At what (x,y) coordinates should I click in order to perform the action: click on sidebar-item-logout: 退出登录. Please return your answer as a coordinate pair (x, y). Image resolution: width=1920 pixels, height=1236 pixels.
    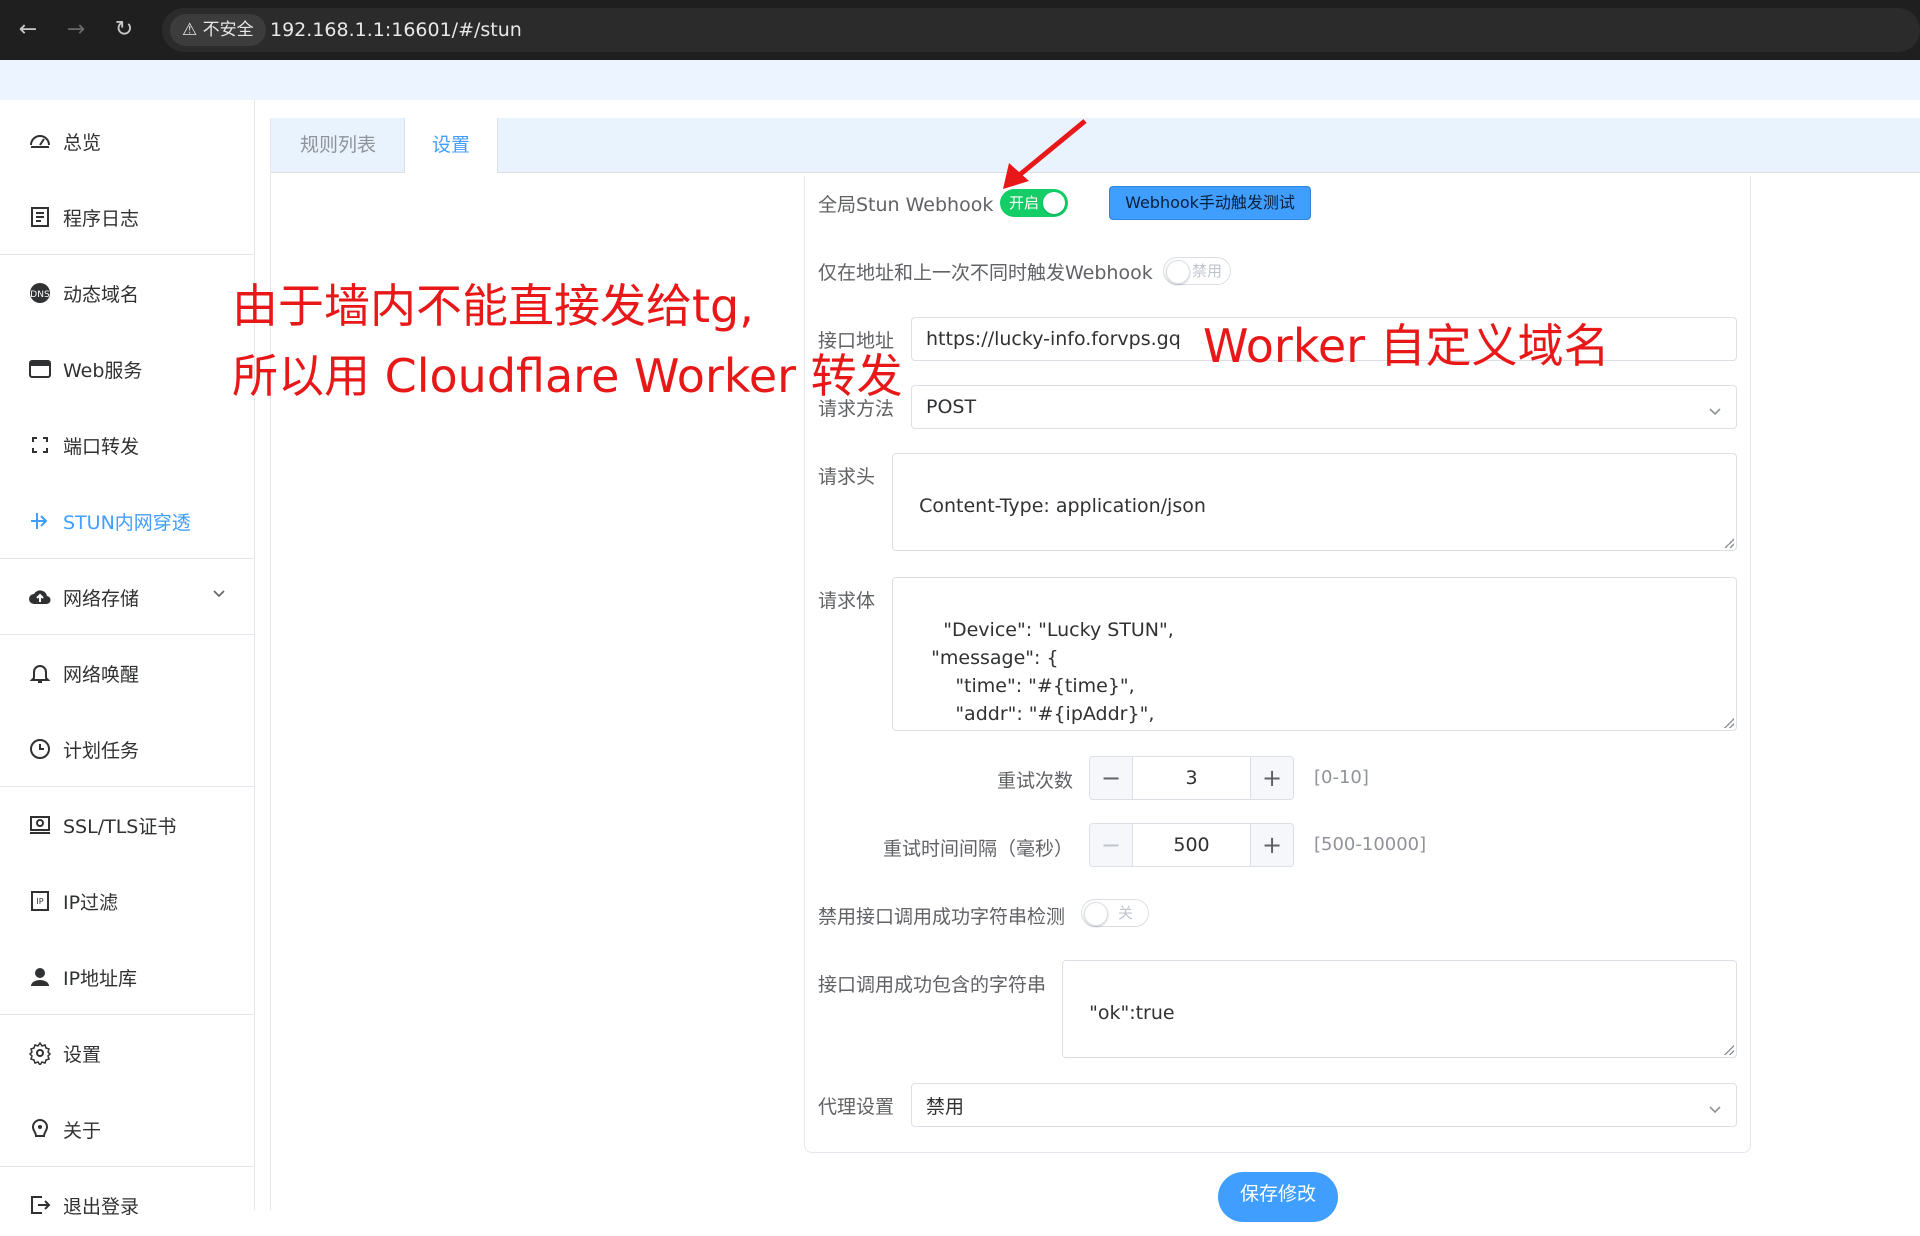
    Looking at the image, I should click on (127, 1205).